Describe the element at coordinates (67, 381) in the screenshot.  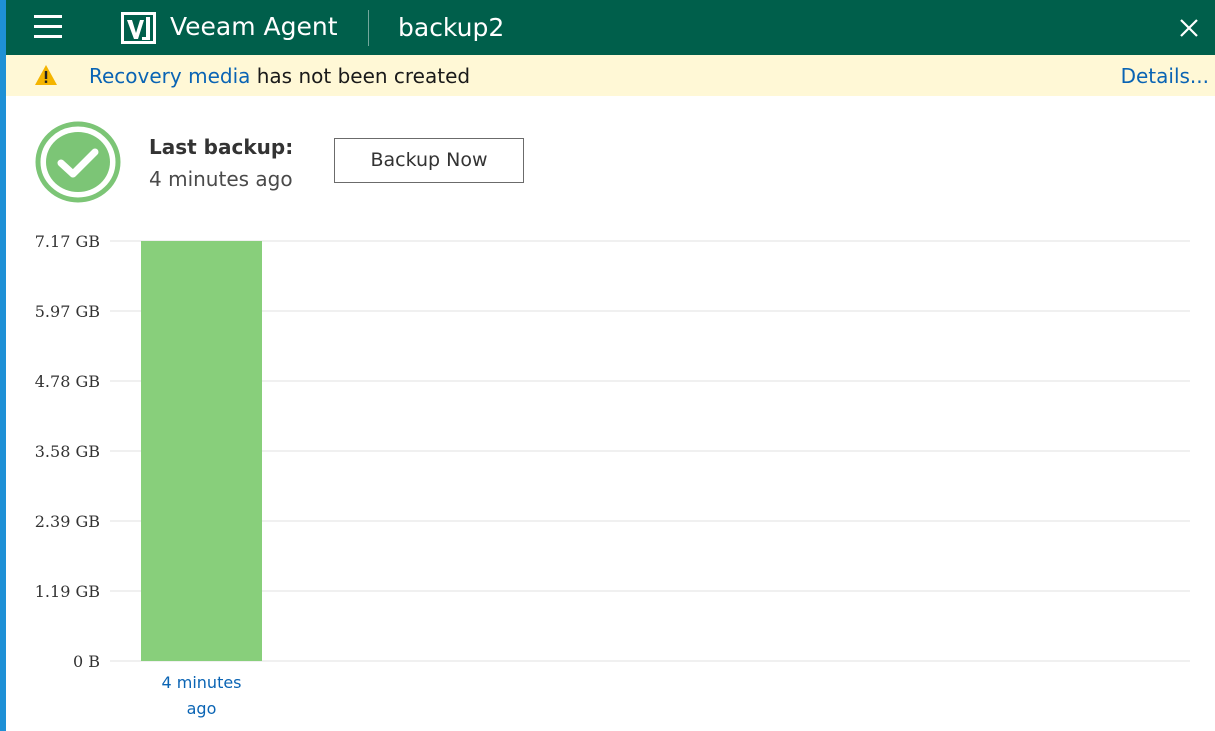
I see `y-tick-label: 4.78 GB` at that location.